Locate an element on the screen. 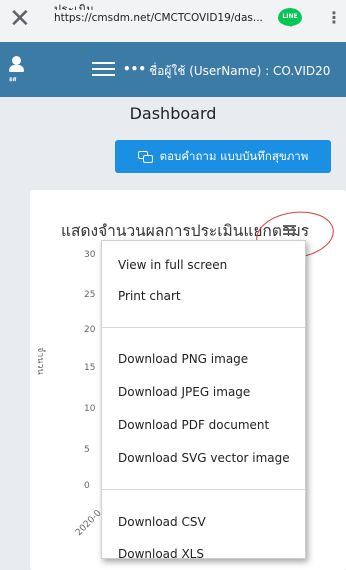  y-tick-label: 10 is located at coordinates (90, 409).